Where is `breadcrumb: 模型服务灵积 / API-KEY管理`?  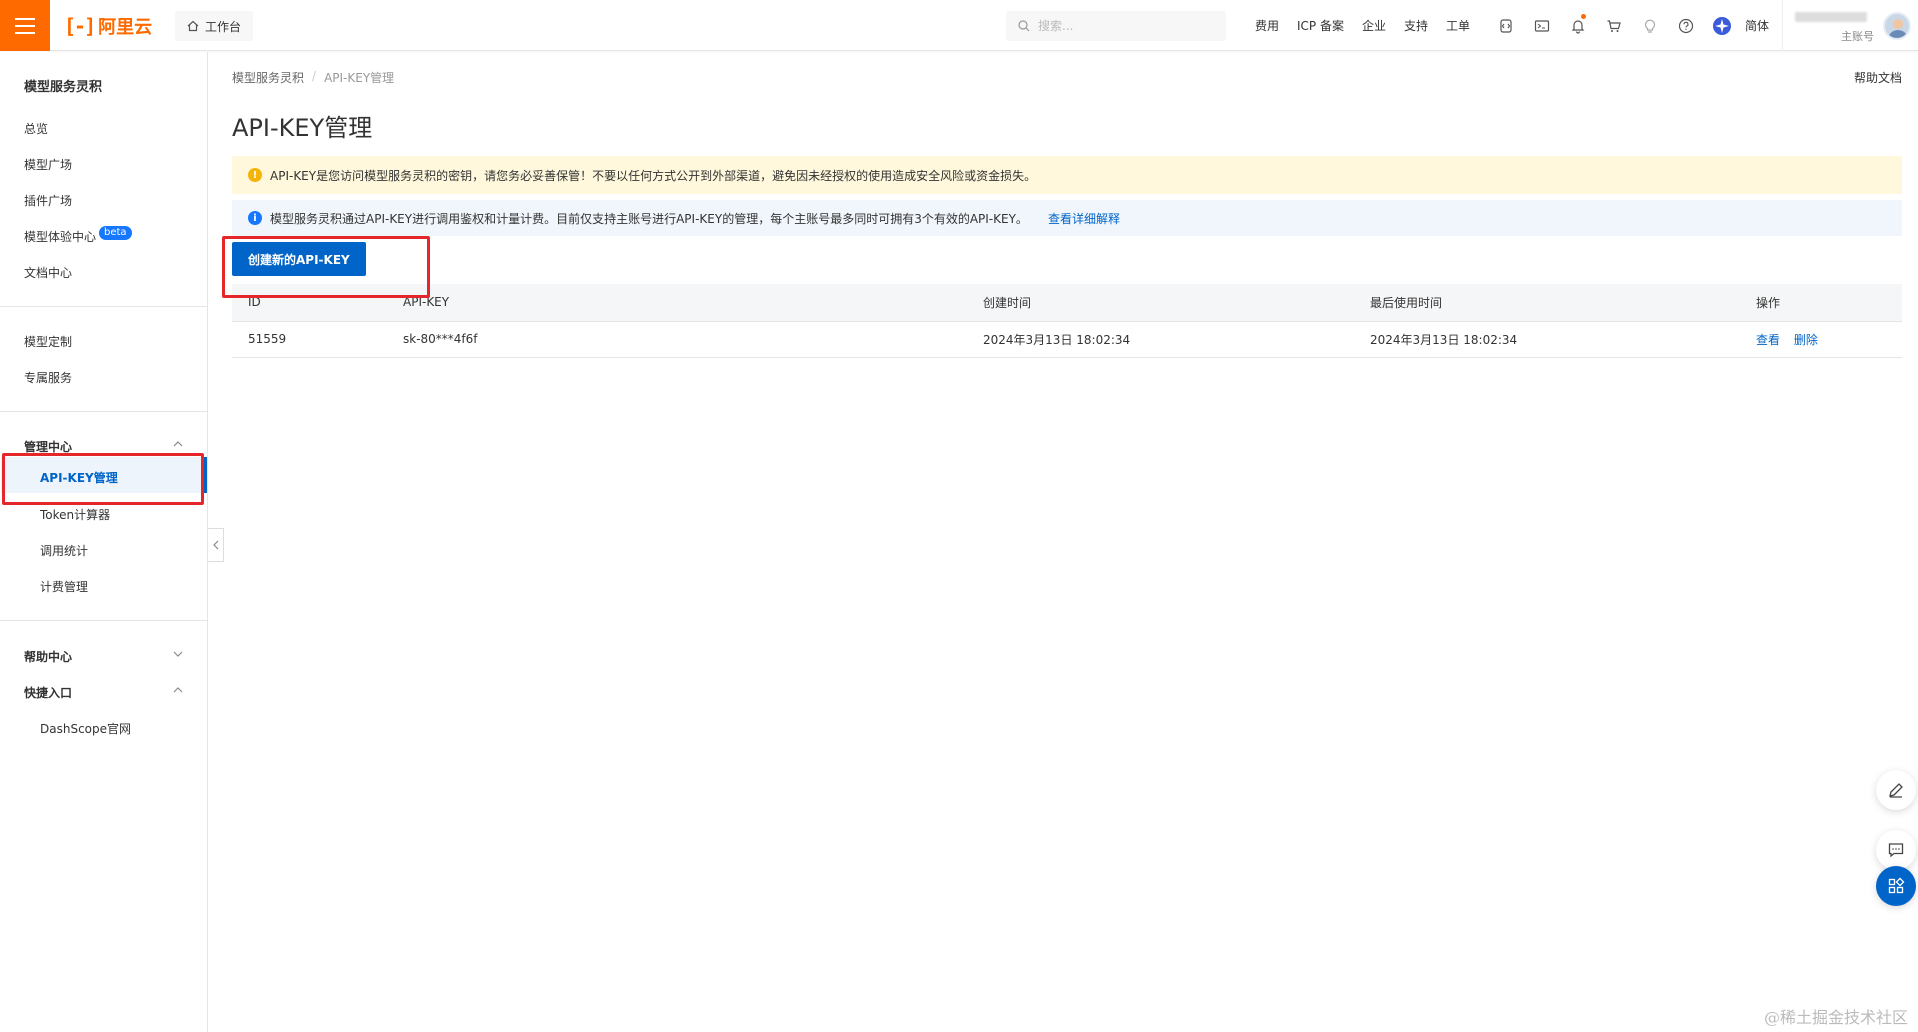 breadcrumb: 模型服务灵积 / API-KEY管理 is located at coordinates (313, 77).